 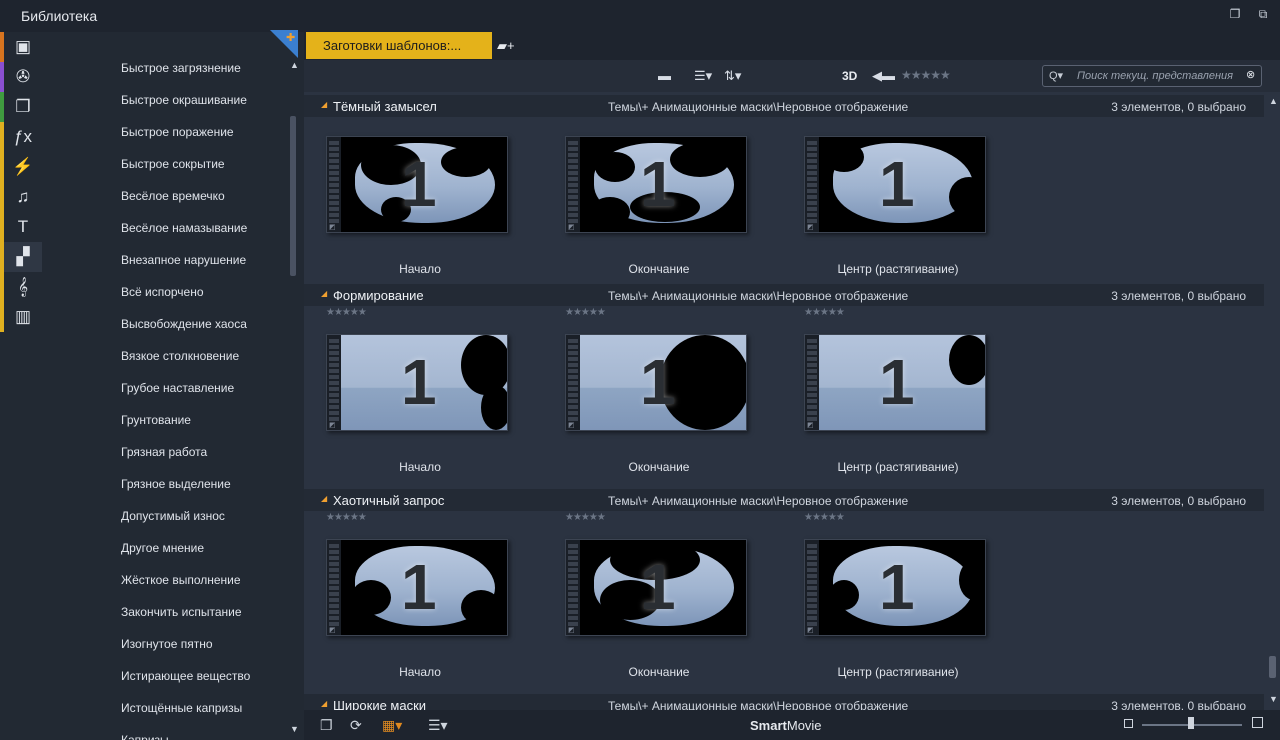 I want to click on tag-icon: ◀▬, so click(x=883, y=76).